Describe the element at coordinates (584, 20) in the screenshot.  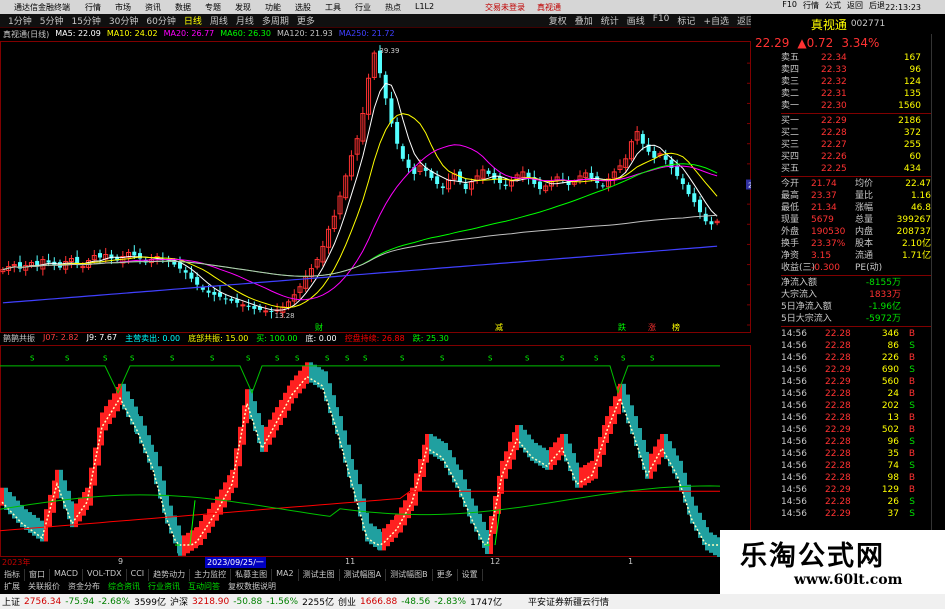
I see `chart-tool-button: 叠加` at that location.